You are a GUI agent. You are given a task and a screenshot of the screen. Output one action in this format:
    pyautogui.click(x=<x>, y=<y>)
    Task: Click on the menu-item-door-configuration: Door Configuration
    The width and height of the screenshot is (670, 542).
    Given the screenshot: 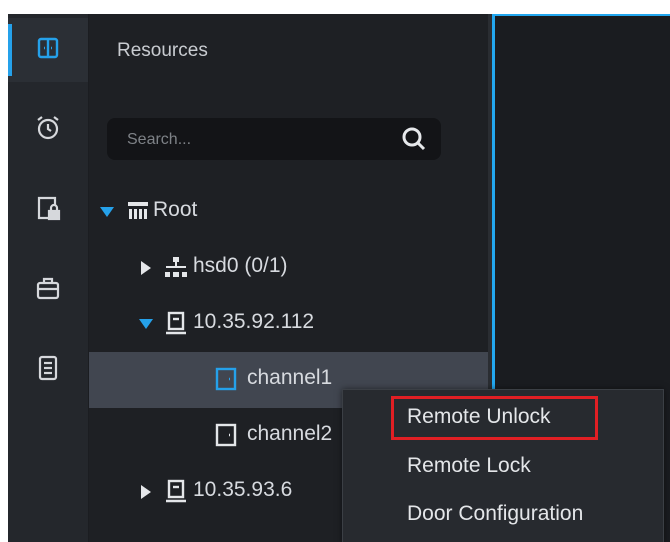 What is the action you would take?
    pyautogui.click(x=495, y=514)
    